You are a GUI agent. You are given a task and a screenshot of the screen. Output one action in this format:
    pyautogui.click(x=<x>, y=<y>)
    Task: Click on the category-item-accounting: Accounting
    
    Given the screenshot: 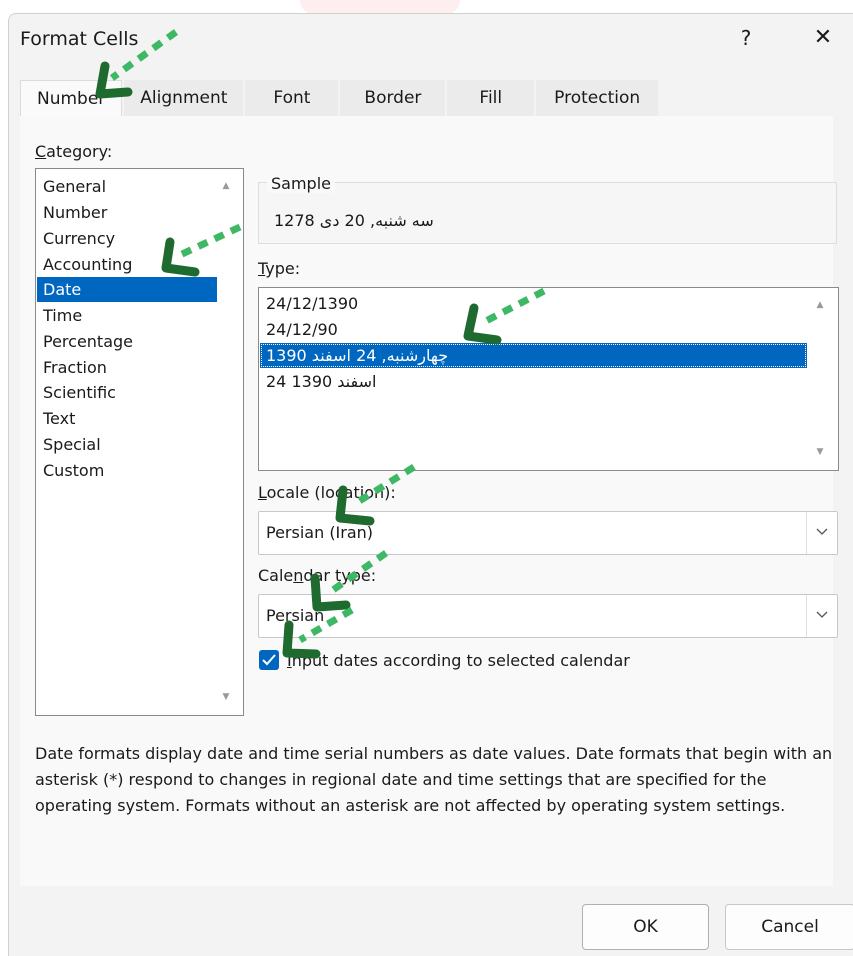 What is the action you would take?
    pyautogui.click(x=127, y=264)
    